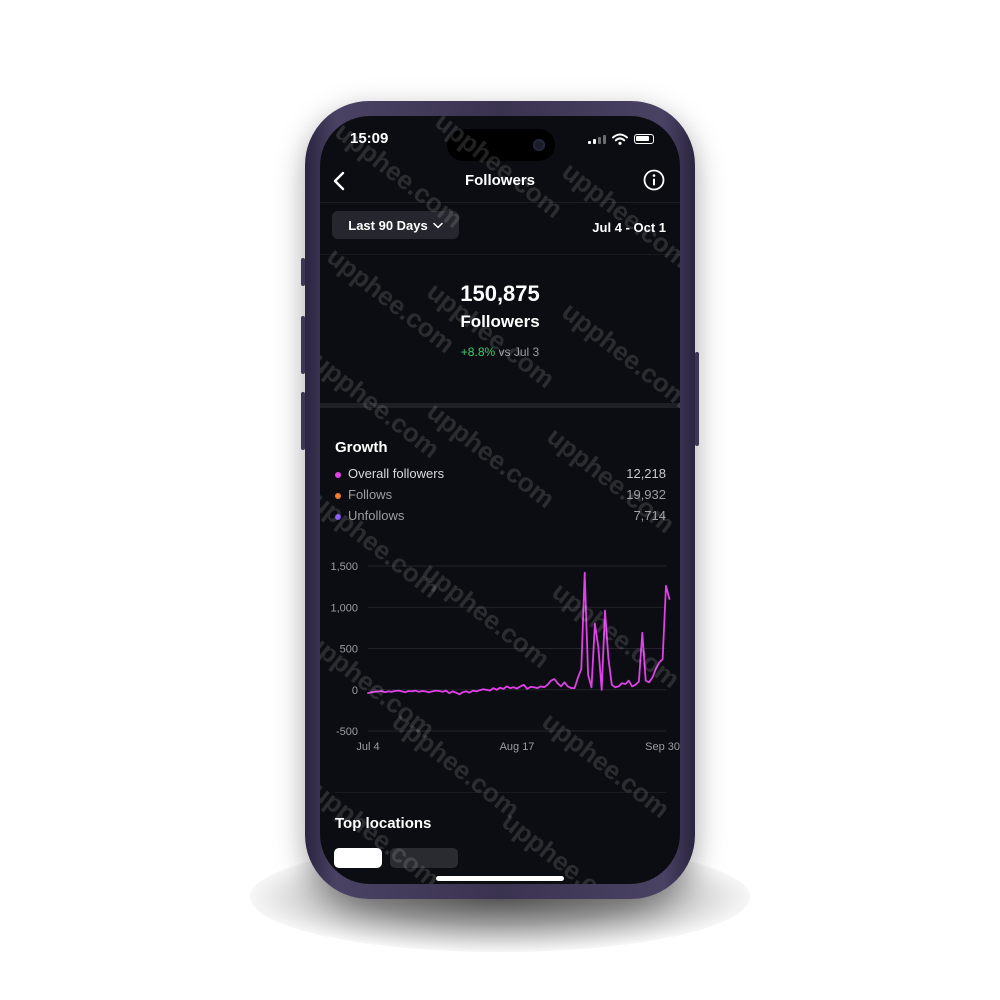 This screenshot has width=1000, height=1000. Describe the element at coordinates (500, 517) in the screenshot. I see `legend-unfollows: Unfollows 7,714` at that location.